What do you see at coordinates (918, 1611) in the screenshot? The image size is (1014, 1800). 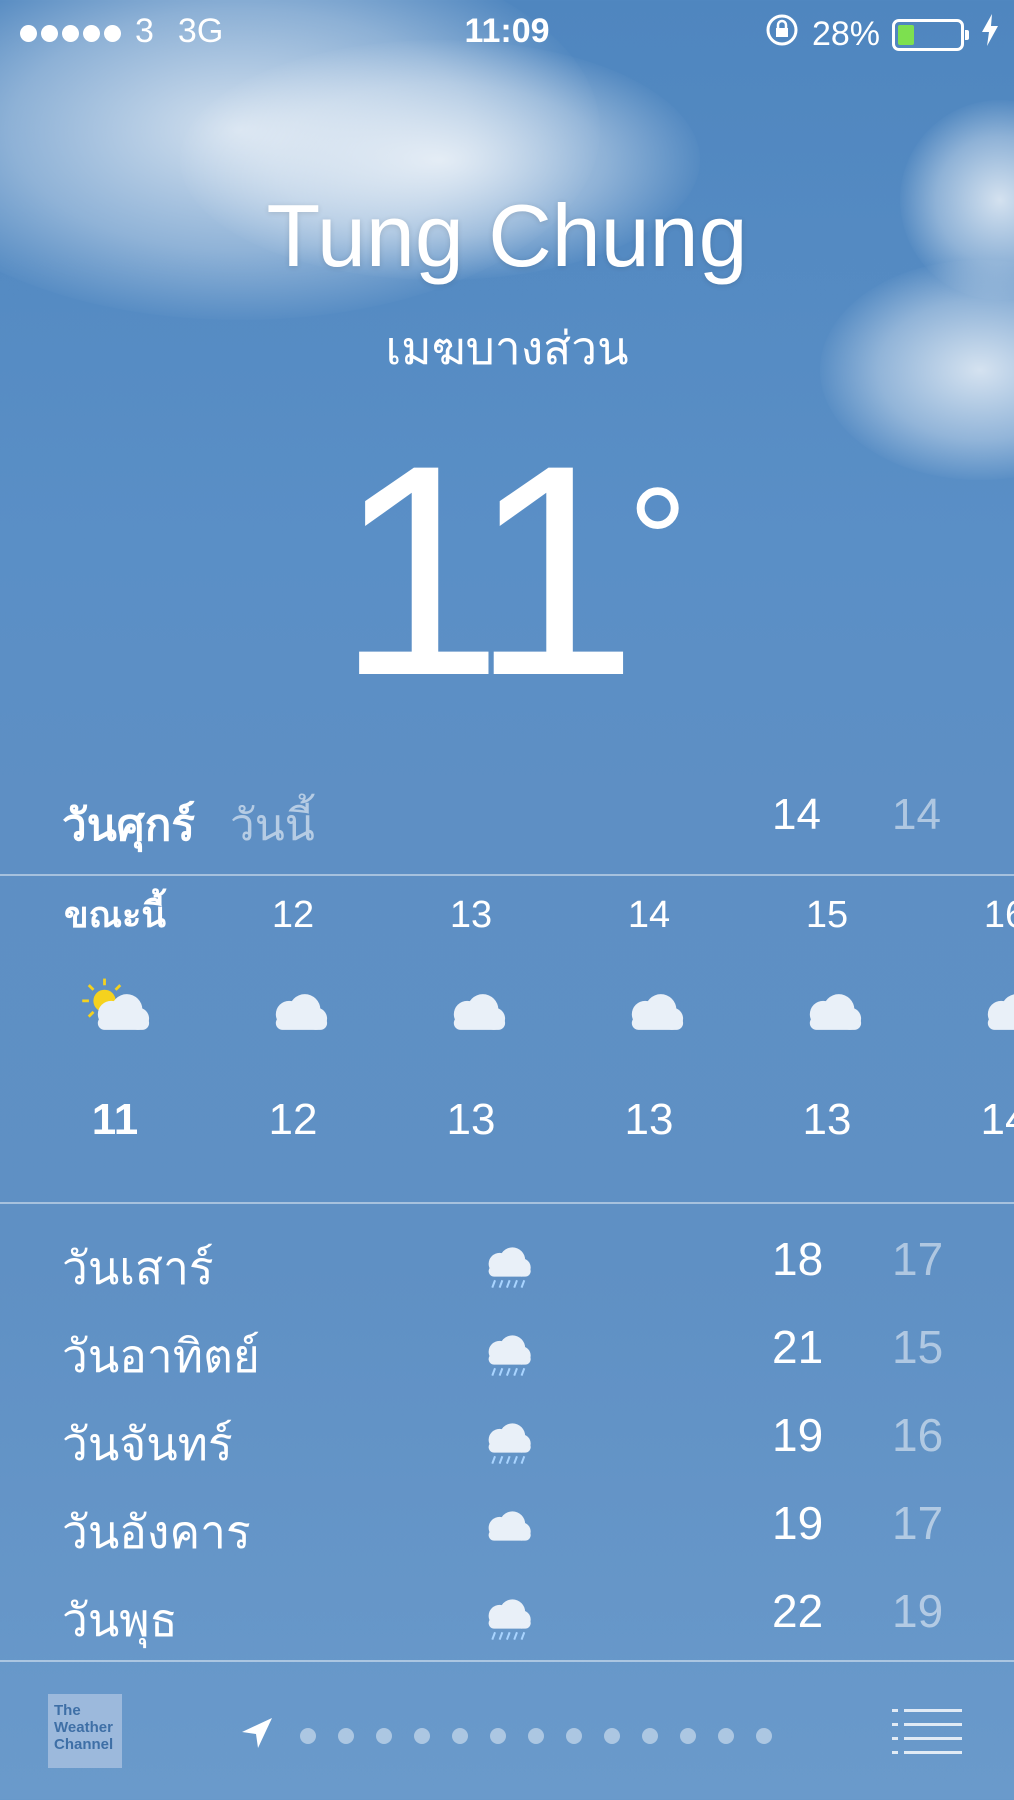 I see `daily-low: 19` at bounding box center [918, 1611].